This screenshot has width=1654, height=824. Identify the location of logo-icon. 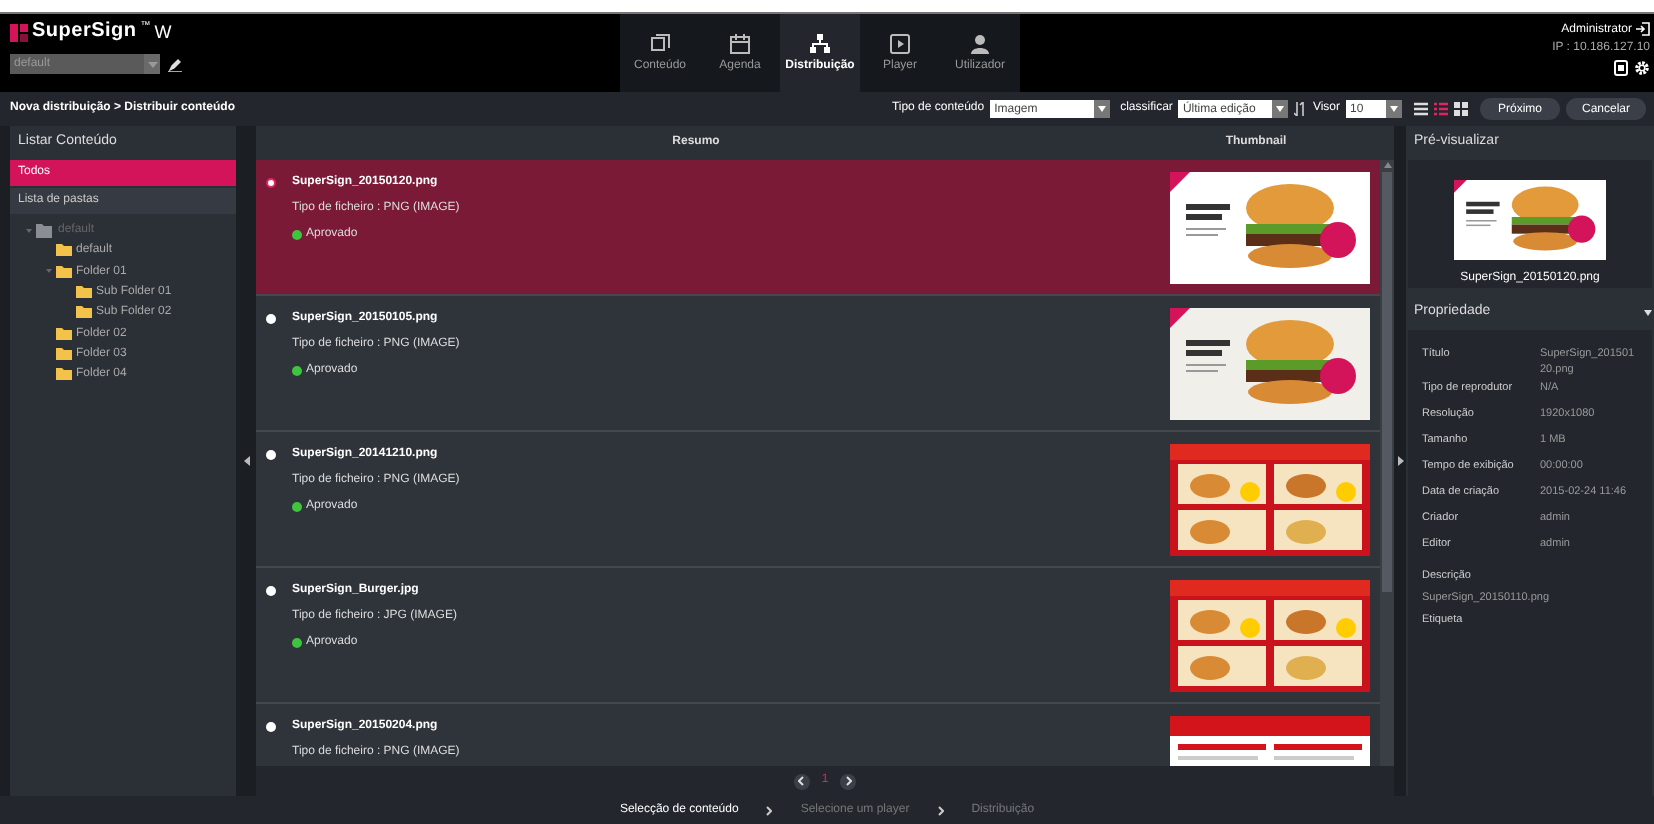
(19, 32).